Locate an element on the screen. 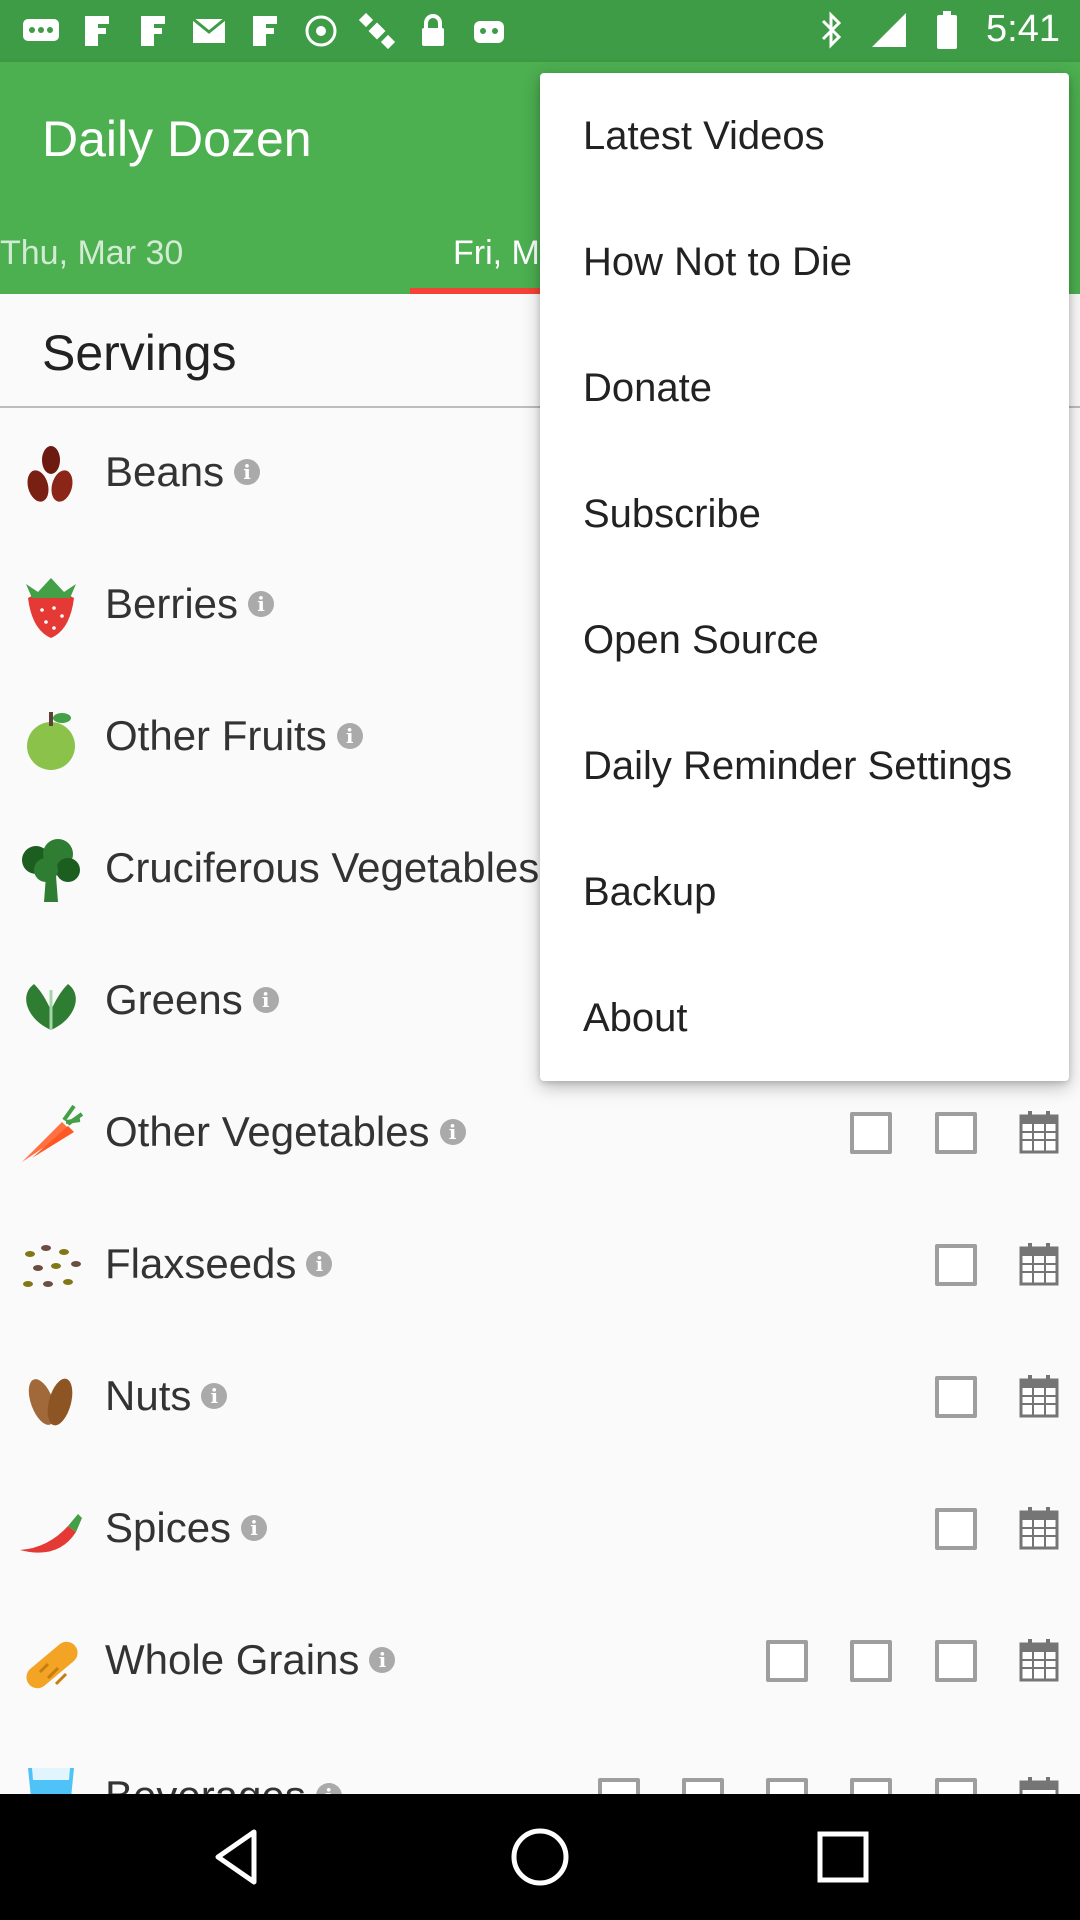 The height and width of the screenshot is (1920, 1080). menu-item-backup: Backup is located at coordinates (804, 892).